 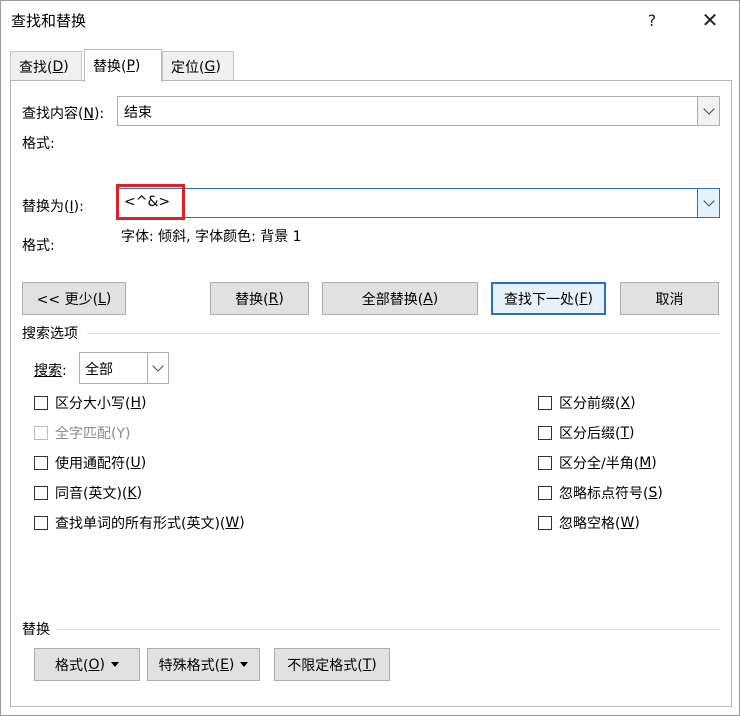 What do you see at coordinates (53, 207) in the screenshot?
I see `replace-with-label: 替换为(I):` at bounding box center [53, 207].